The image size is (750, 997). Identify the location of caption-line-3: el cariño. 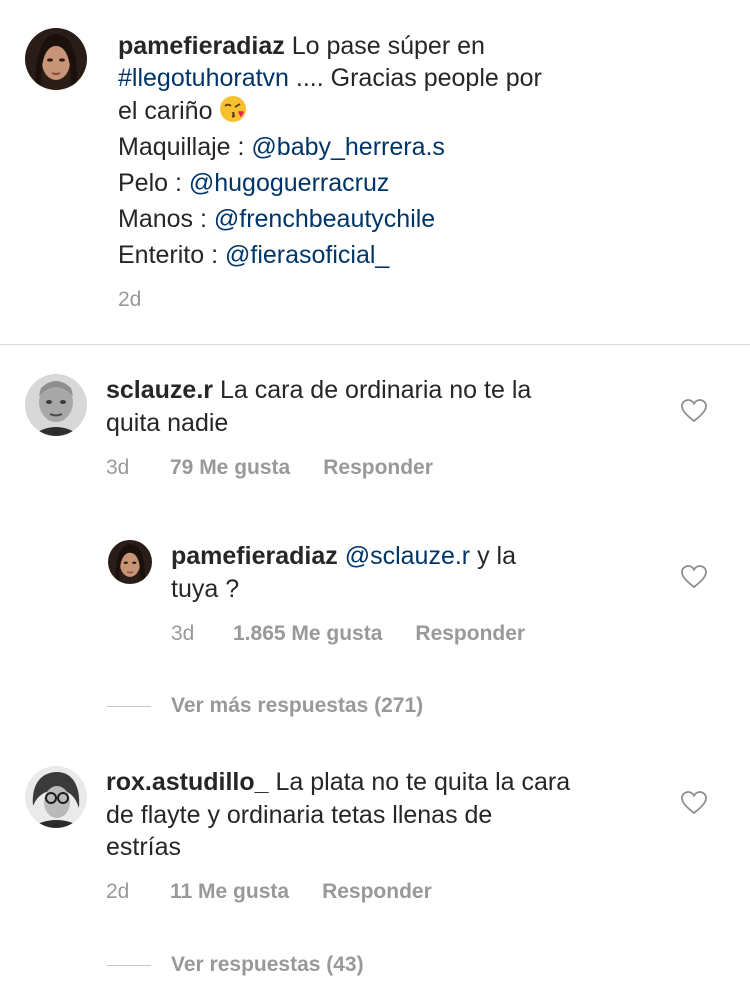
(182, 111).